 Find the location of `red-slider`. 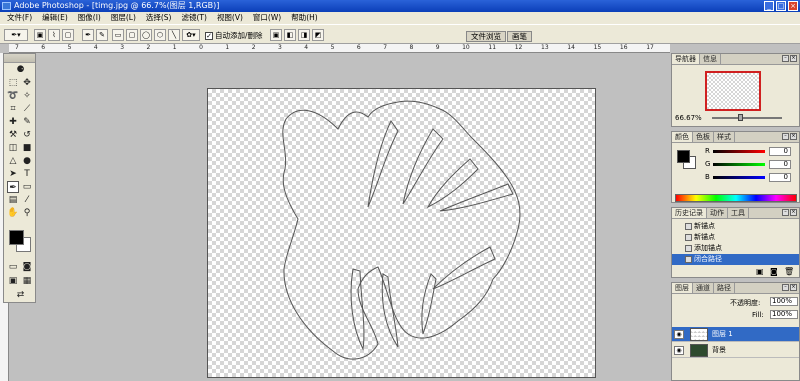

red-slider is located at coordinates (739, 151).